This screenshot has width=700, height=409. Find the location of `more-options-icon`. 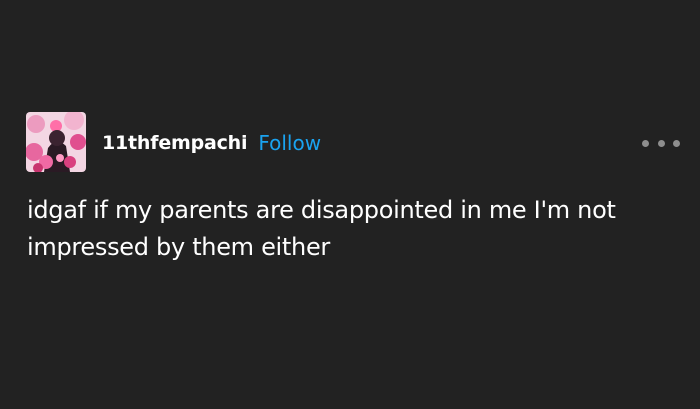

more-options-icon is located at coordinates (661, 143).